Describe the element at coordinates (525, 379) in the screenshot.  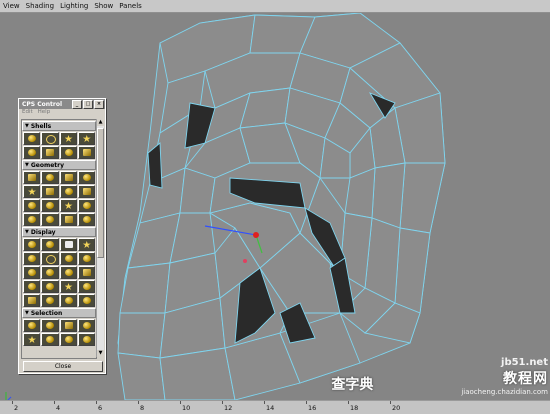
I see `watermark-tagline: 教程网` at that location.